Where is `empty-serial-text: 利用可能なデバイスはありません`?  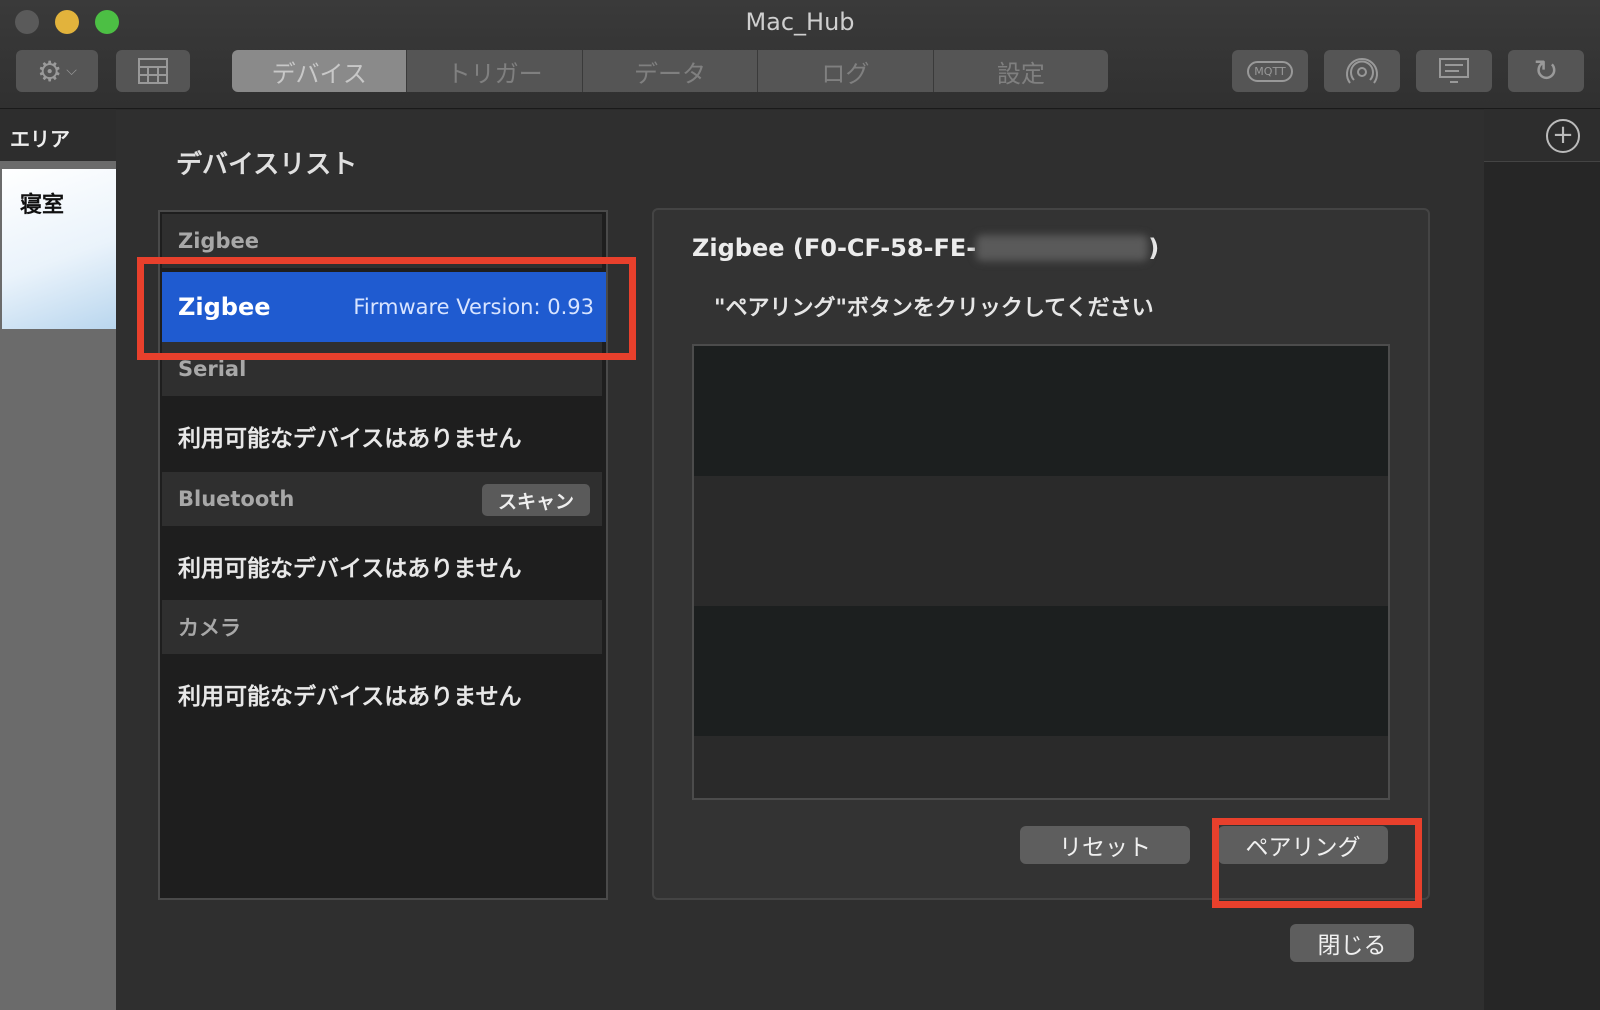 empty-serial-text: 利用可能なデバイスはありません is located at coordinates (350, 439).